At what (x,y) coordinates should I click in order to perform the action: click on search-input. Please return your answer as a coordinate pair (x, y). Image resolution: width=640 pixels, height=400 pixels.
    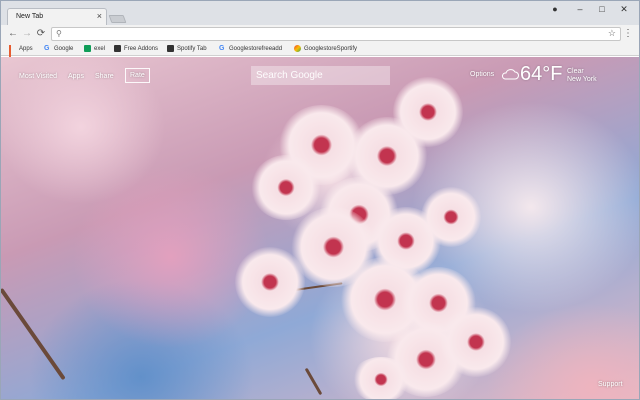
    Looking at the image, I should click on (320, 75).